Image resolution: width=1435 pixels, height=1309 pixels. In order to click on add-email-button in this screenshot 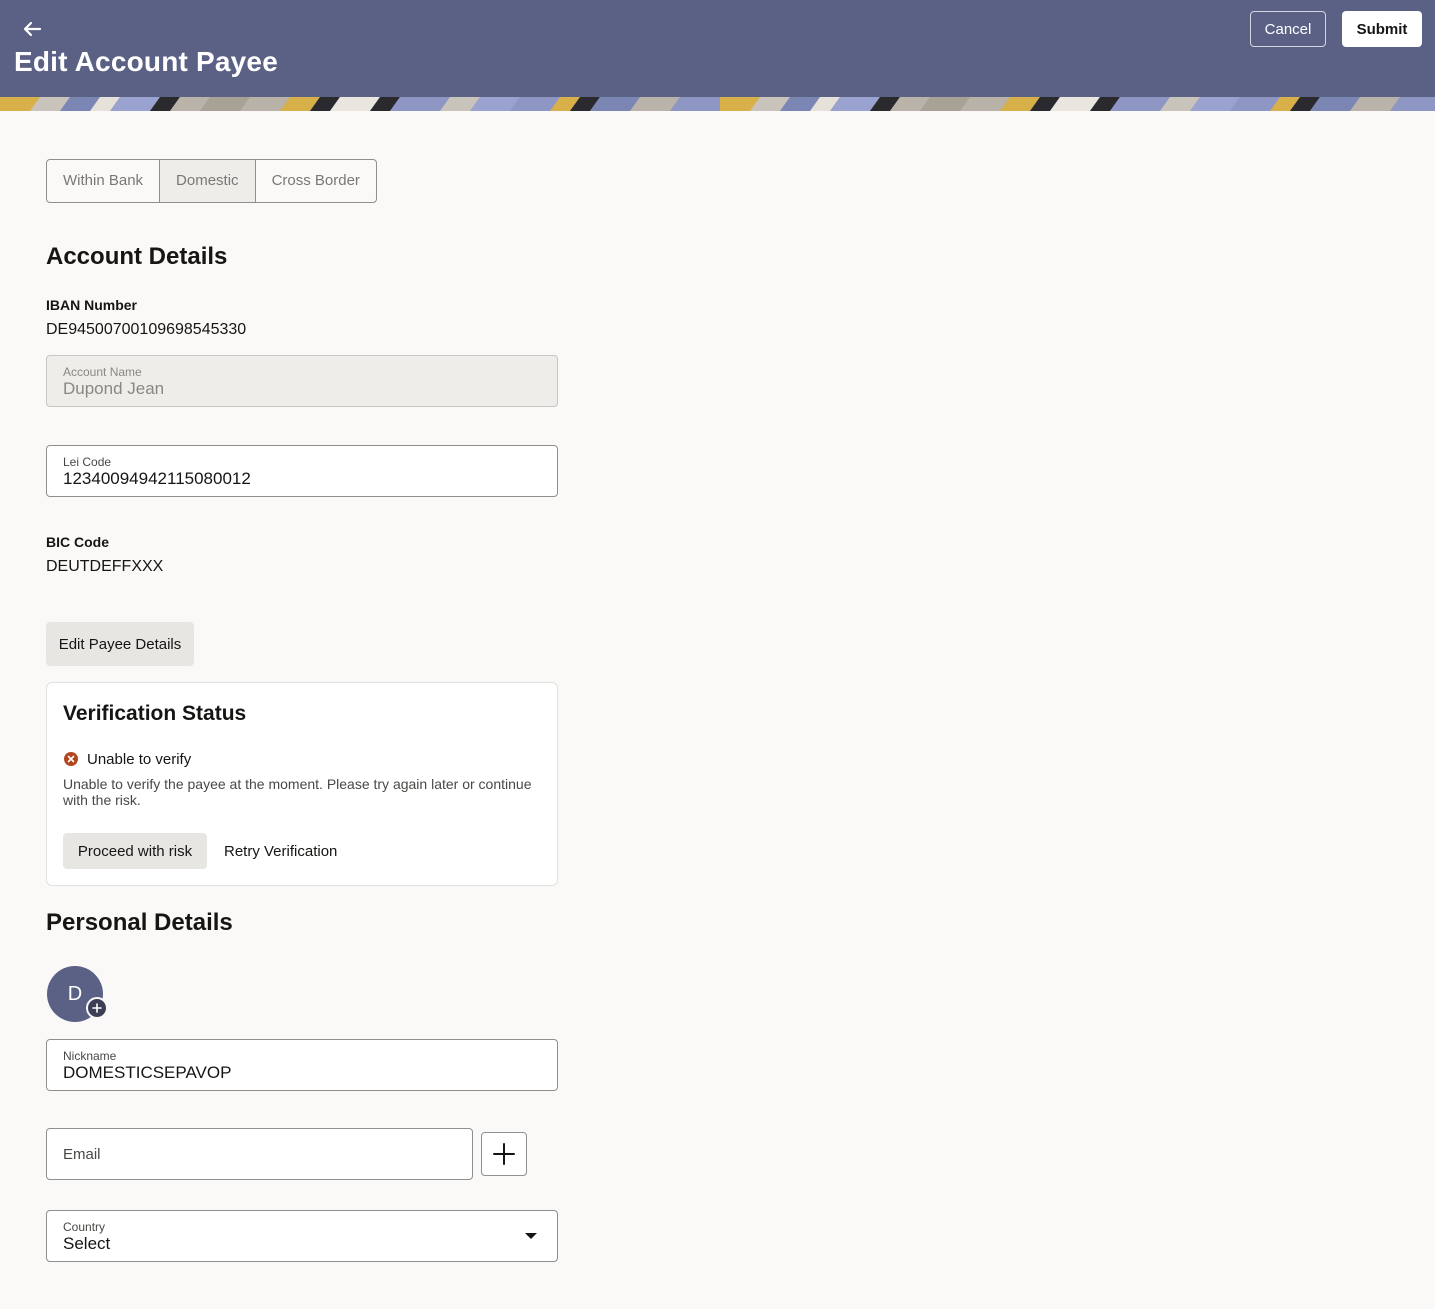, I will do `click(504, 1154)`.